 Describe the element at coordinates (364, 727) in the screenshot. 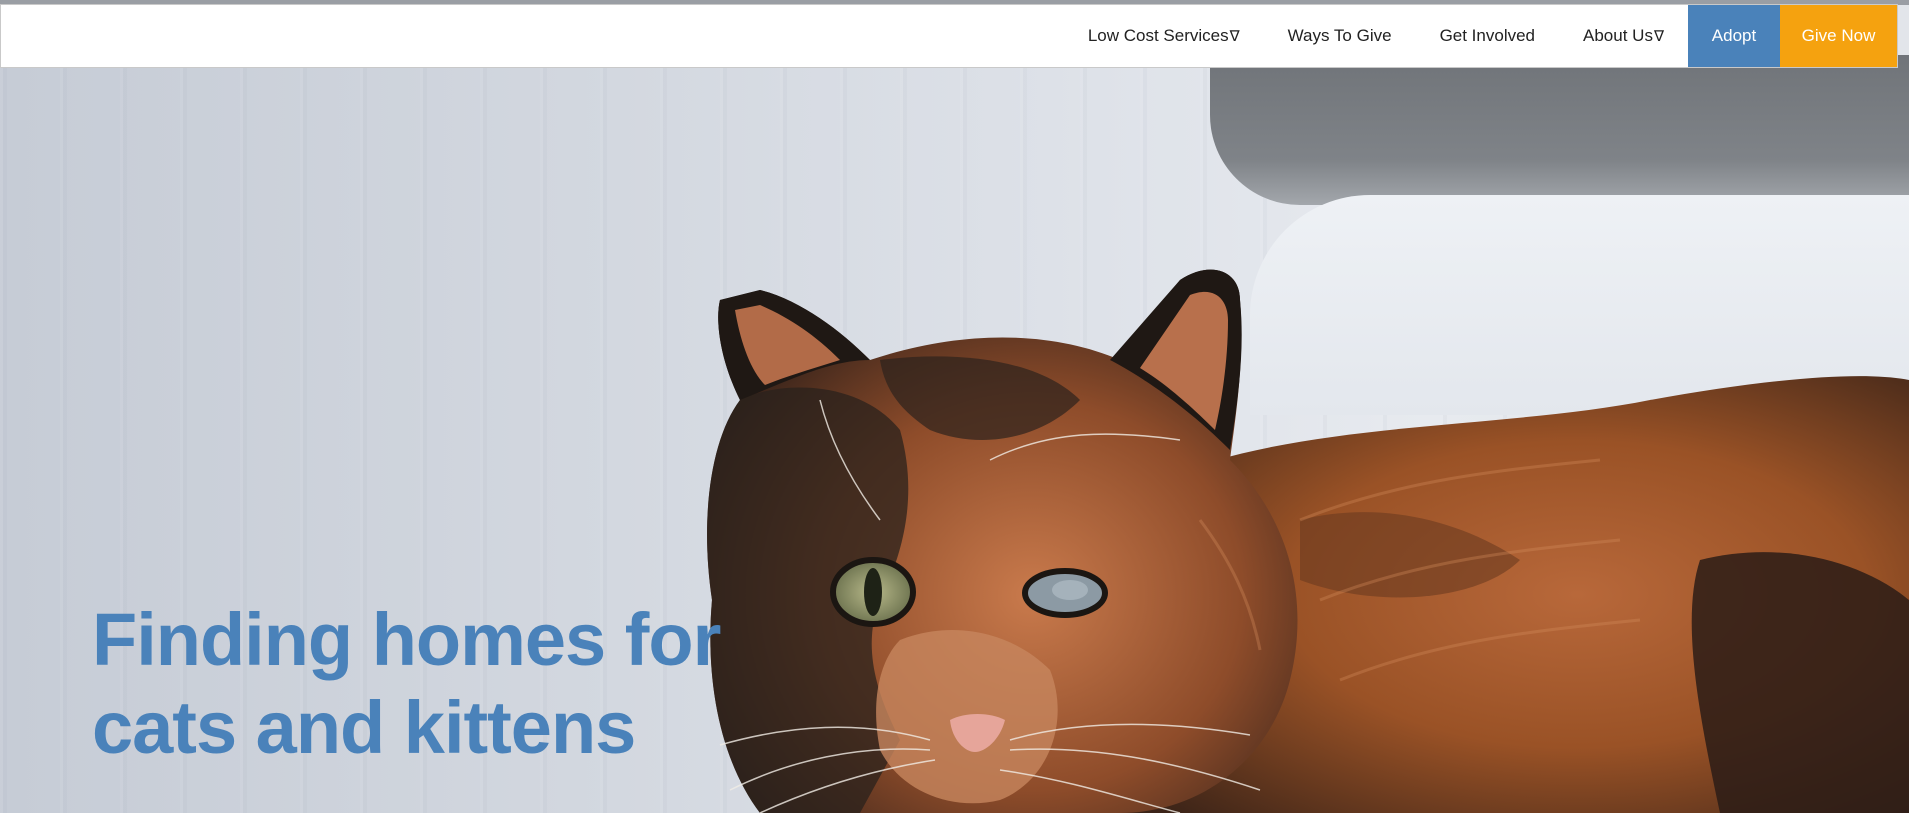

I see `hero-heading-line2: cats and kittens` at that location.